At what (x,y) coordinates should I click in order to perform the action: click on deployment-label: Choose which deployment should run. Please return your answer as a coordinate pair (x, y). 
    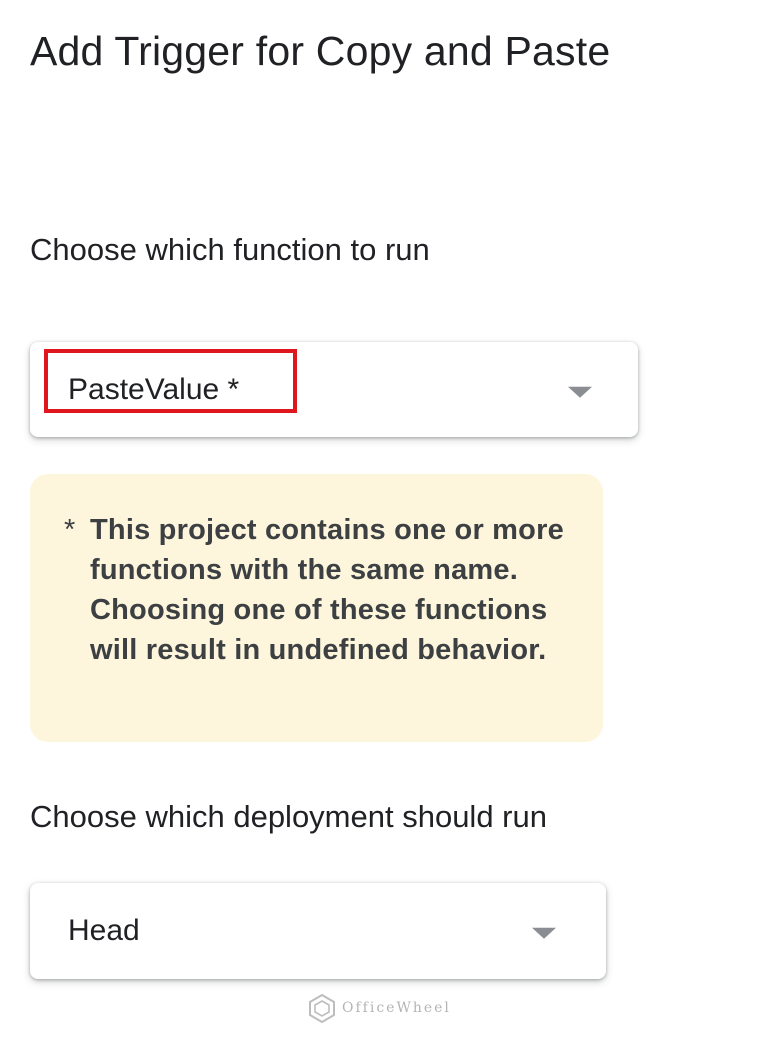
    Looking at the image, I should click on (288, 816).